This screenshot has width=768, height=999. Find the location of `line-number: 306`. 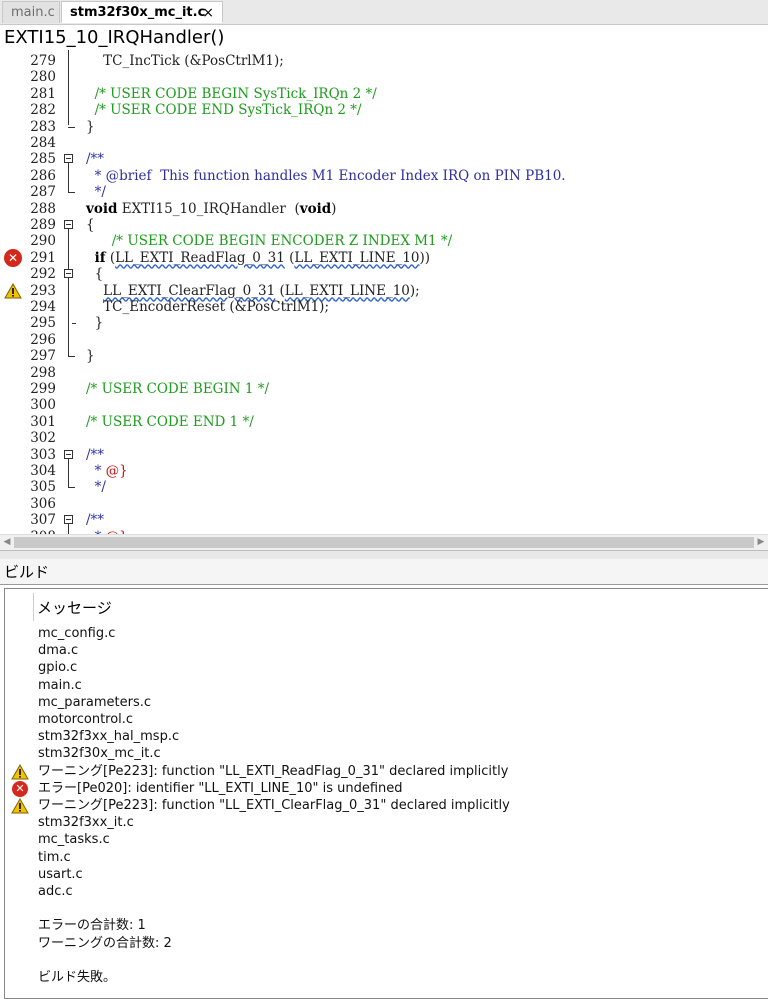

line-number: 306 is located at coordinates (43, 503).